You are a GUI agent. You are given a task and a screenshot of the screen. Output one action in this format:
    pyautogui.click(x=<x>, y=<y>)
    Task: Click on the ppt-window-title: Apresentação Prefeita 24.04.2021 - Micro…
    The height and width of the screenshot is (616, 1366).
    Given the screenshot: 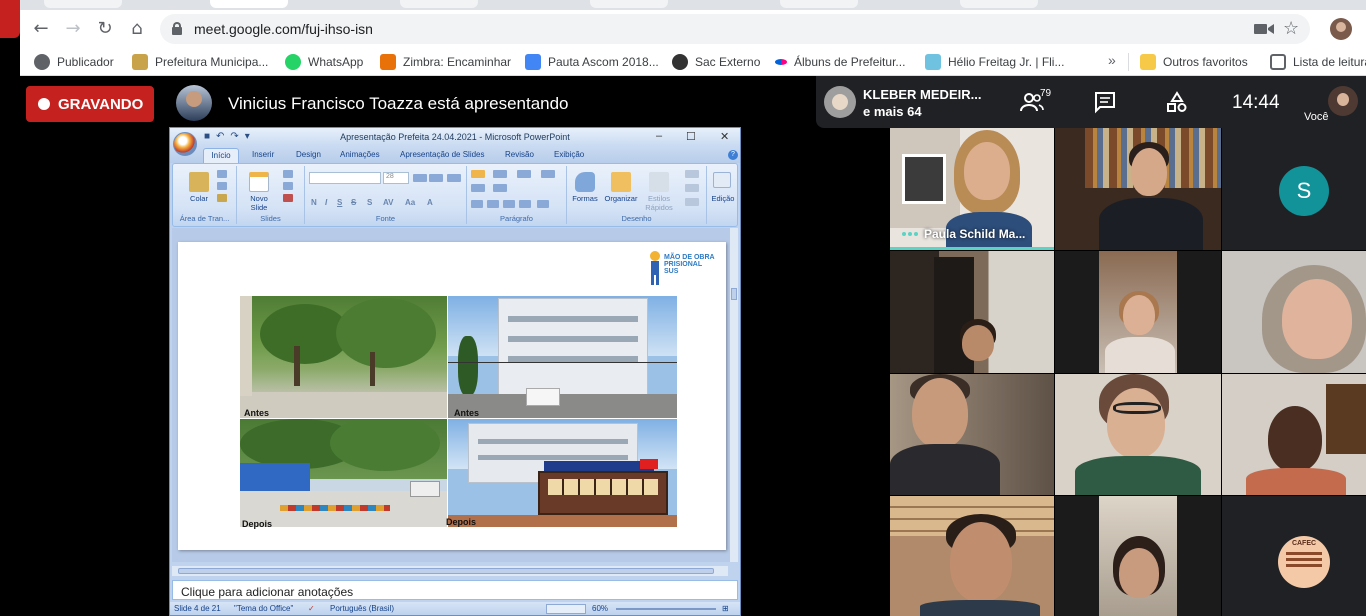 What is the action you would take?
    pyautogui.click(x=455, y=137)
    